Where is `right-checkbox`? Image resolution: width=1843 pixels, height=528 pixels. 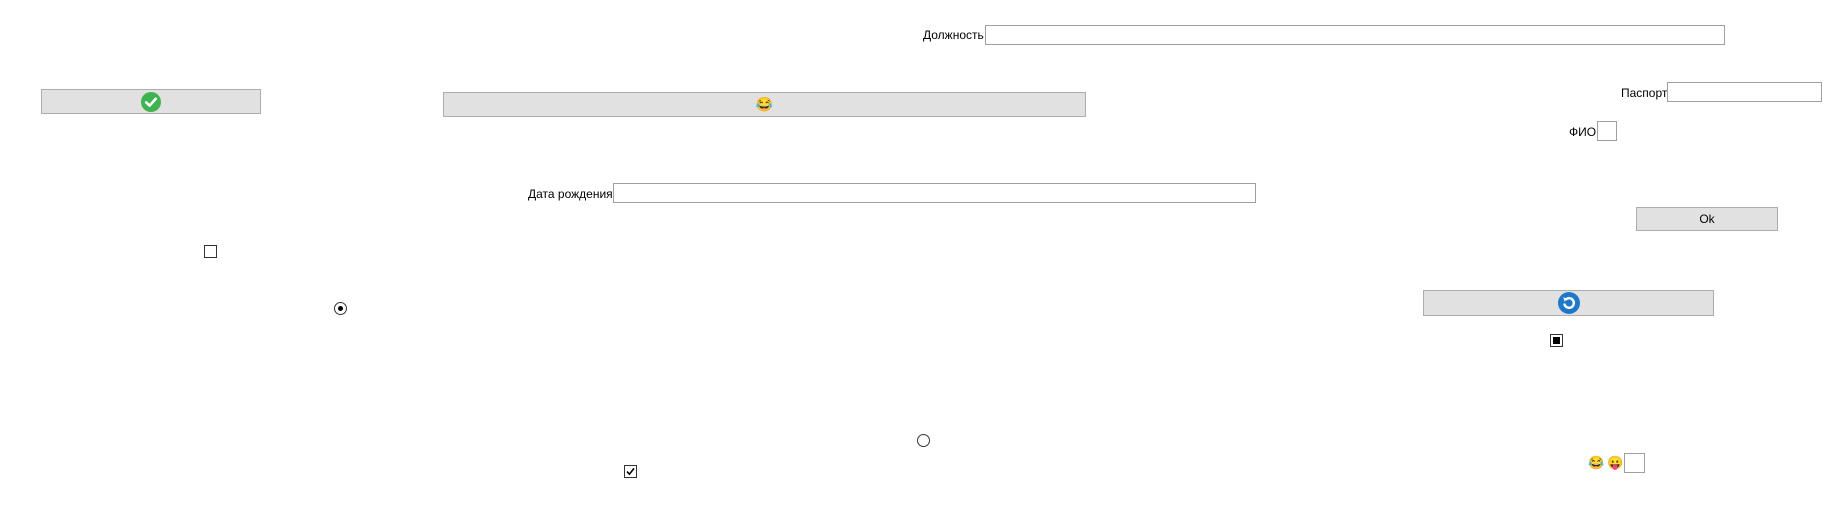
right-checkbox is located at coordinates (1556, 340).